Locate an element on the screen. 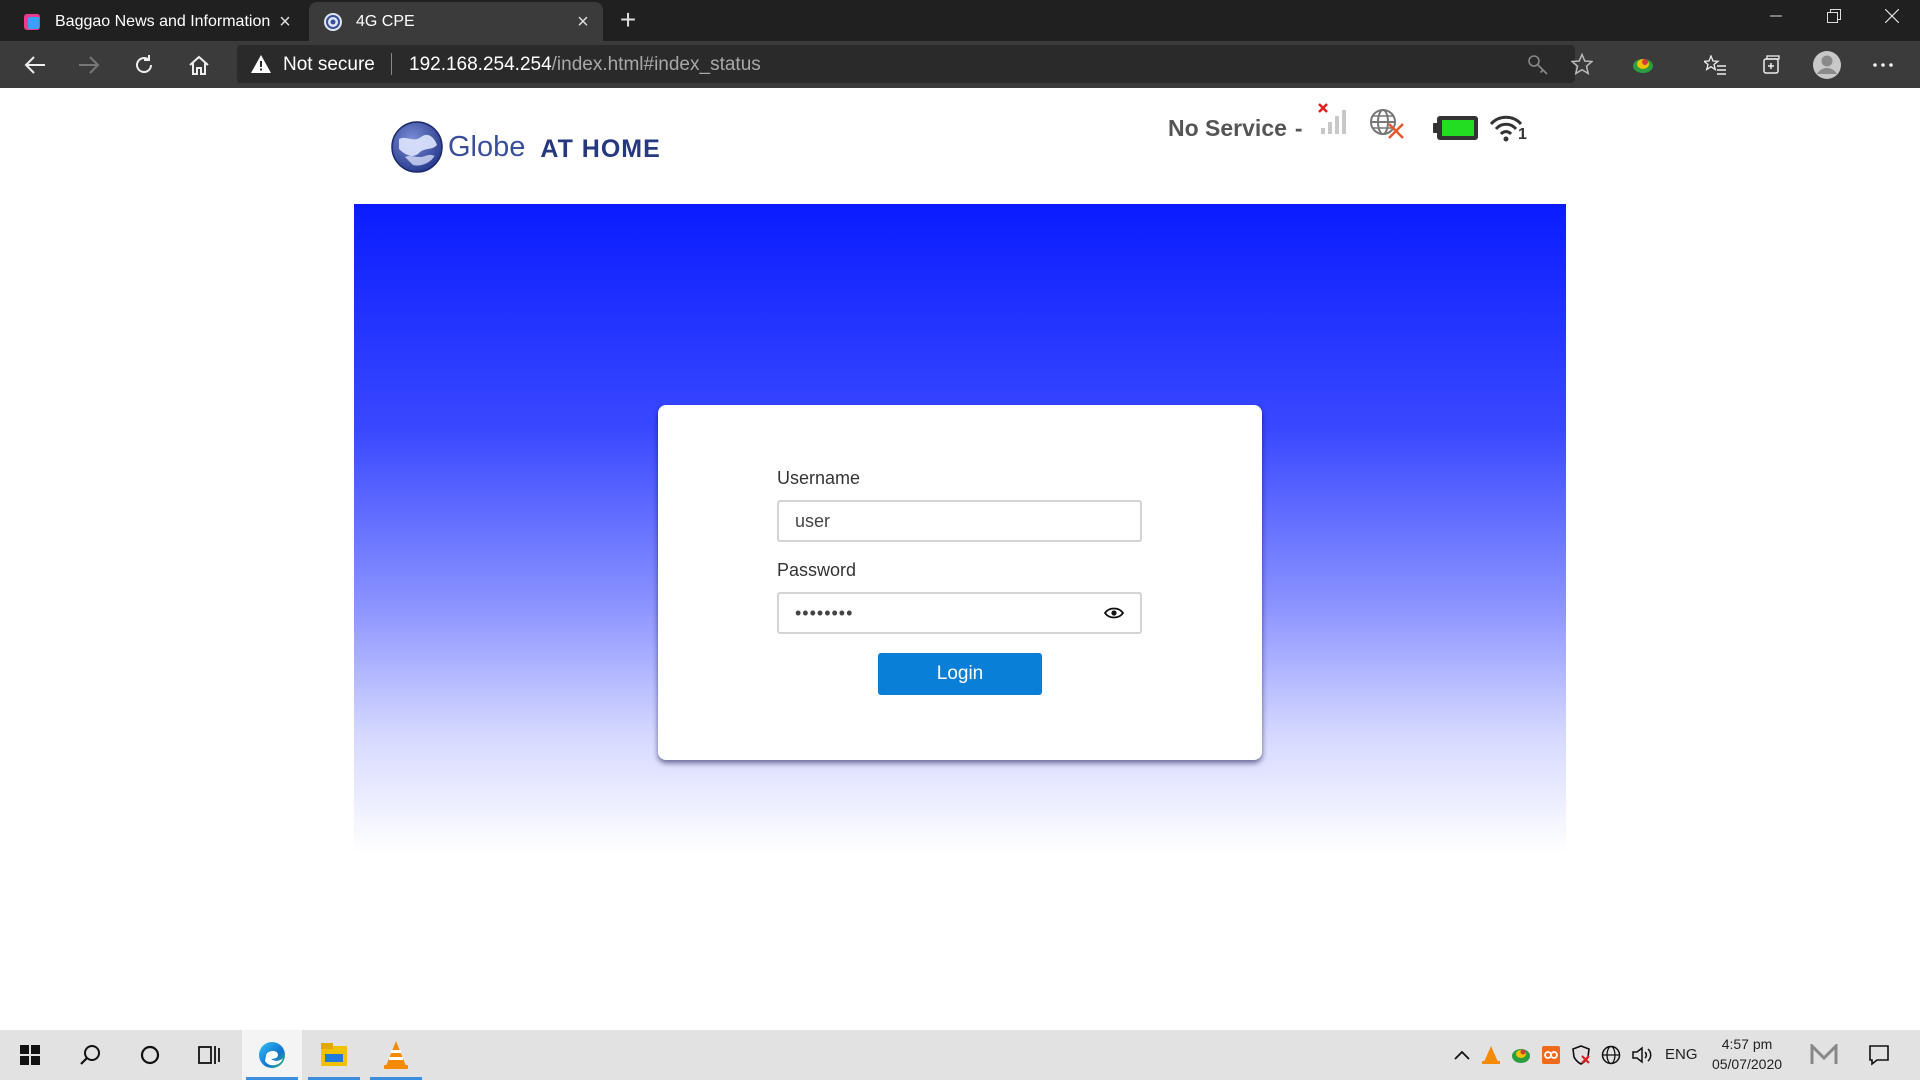 This screenshot has height=1080, width=1920. tray-volume-icon is located at coordinates (1642, 1055).